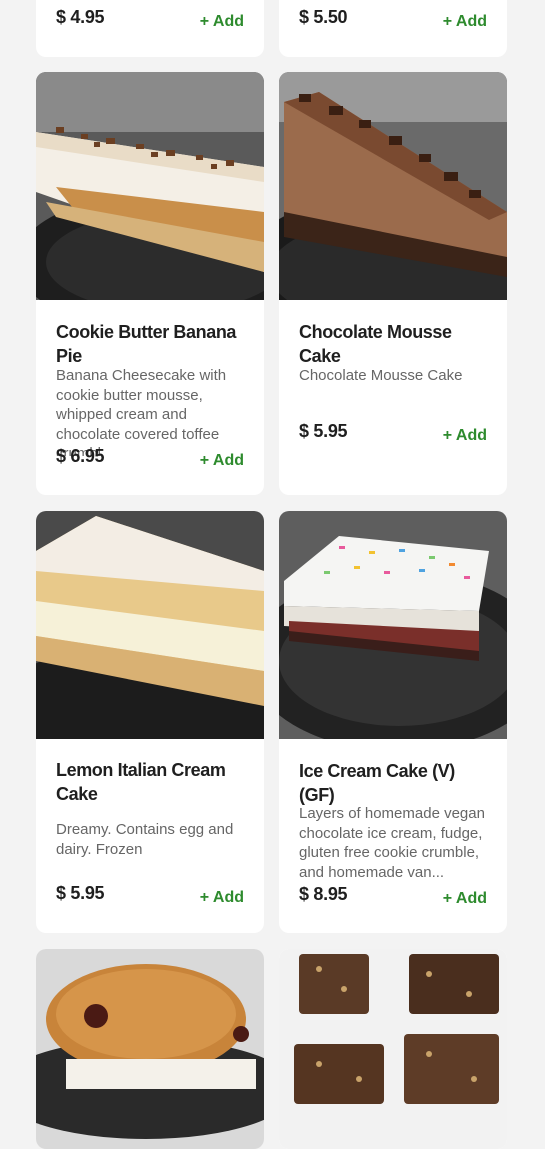  I want to click on menu-card: $ 4.95 + Add, so click(150, 28).